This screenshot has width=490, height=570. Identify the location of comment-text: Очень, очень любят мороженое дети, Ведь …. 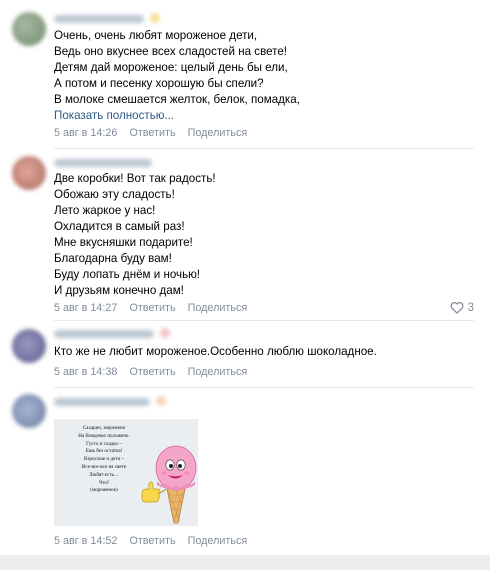
(177, 67).